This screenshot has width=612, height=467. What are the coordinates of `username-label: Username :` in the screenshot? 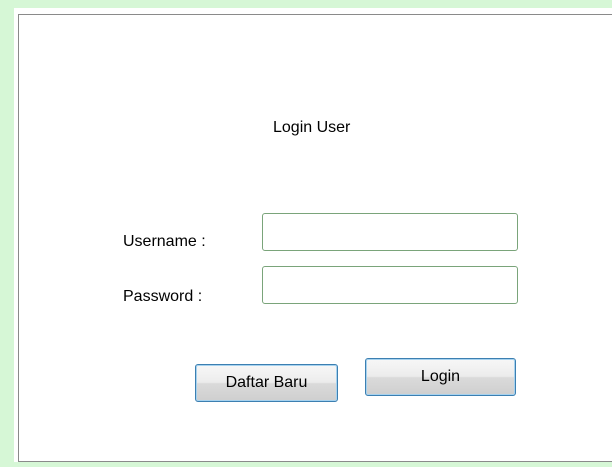 It's located at (164, 241).